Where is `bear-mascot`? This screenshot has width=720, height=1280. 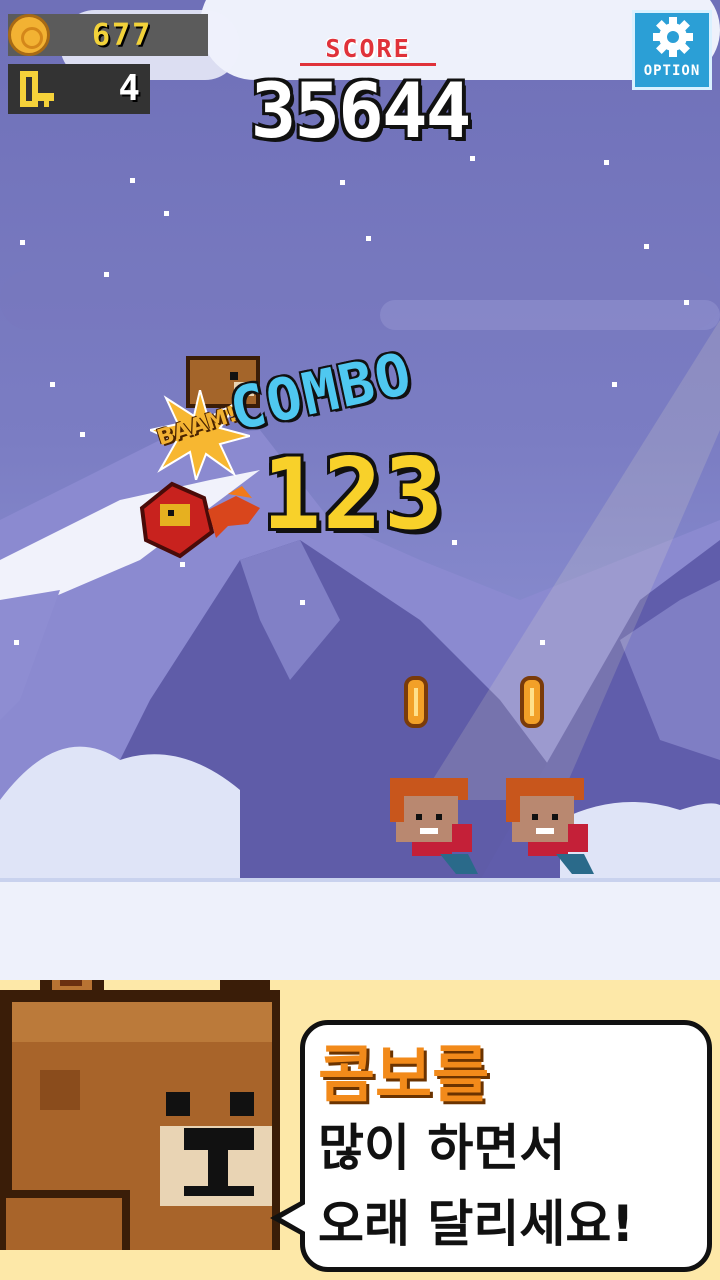
bear-mascot is located at coordinates (140, 1115).